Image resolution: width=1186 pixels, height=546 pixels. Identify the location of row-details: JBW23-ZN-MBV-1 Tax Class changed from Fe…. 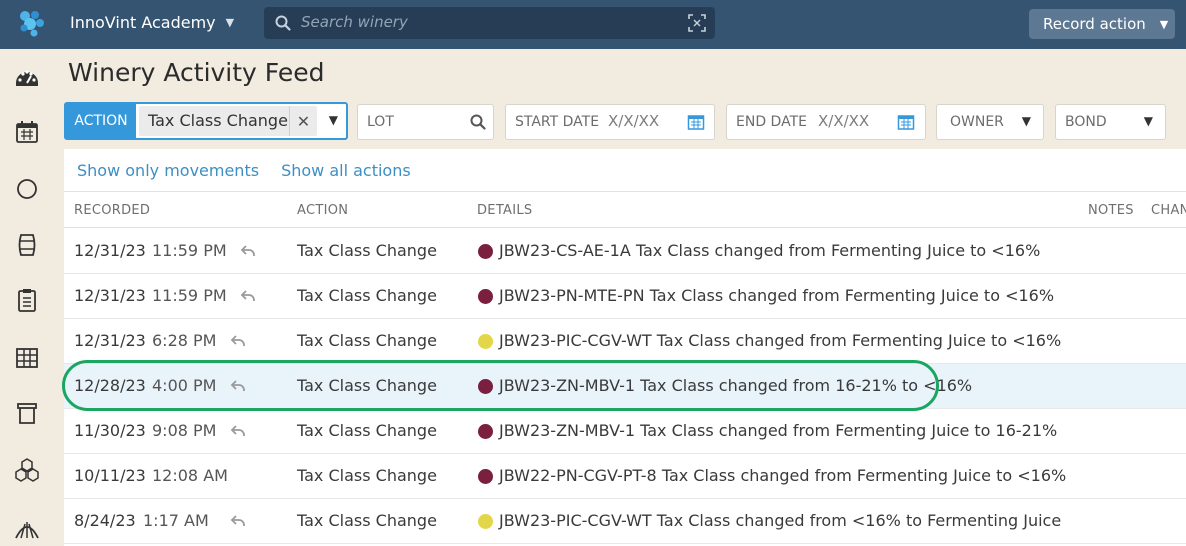
(778, 430).